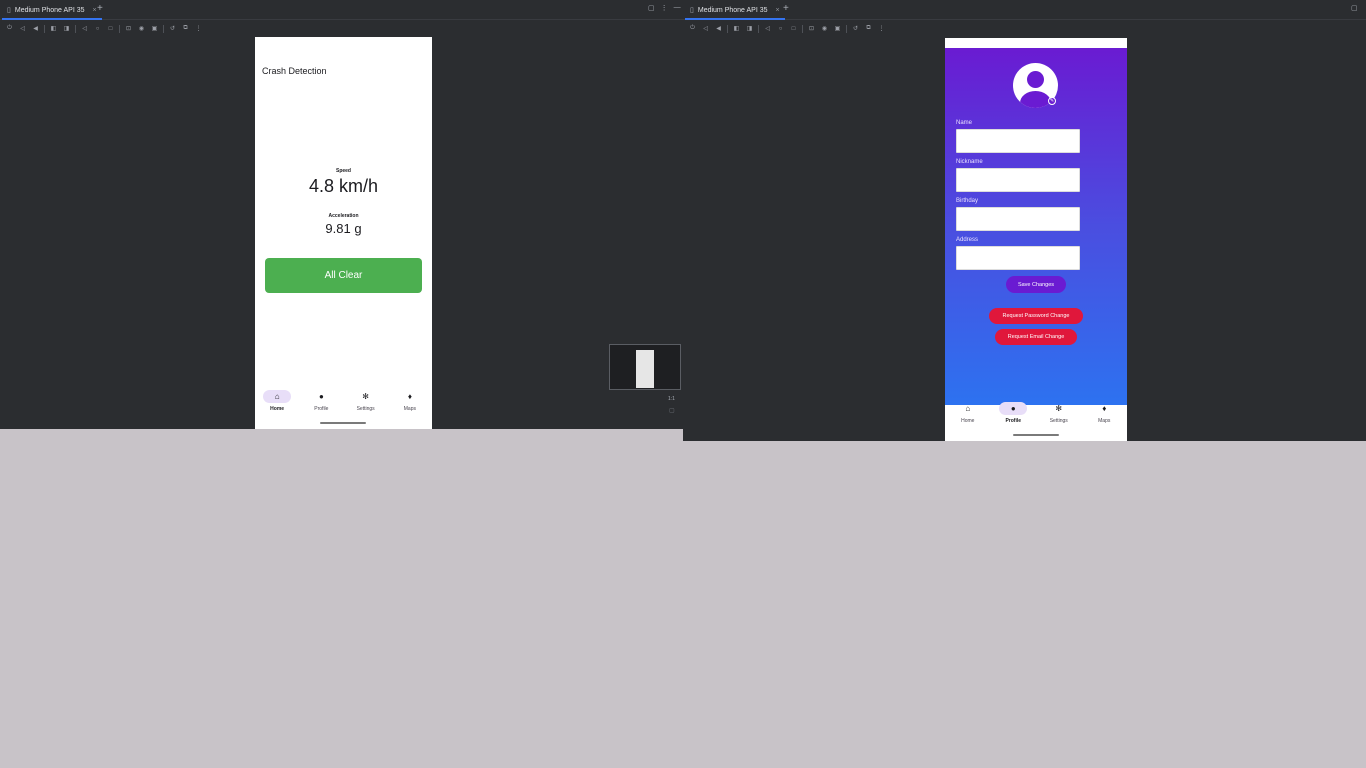 This screenshot has height=768, width=1366. Describe the element at coordinates (1052, 101) in the screenshot. I see `edit-avatar-icon: ✎` at that location.